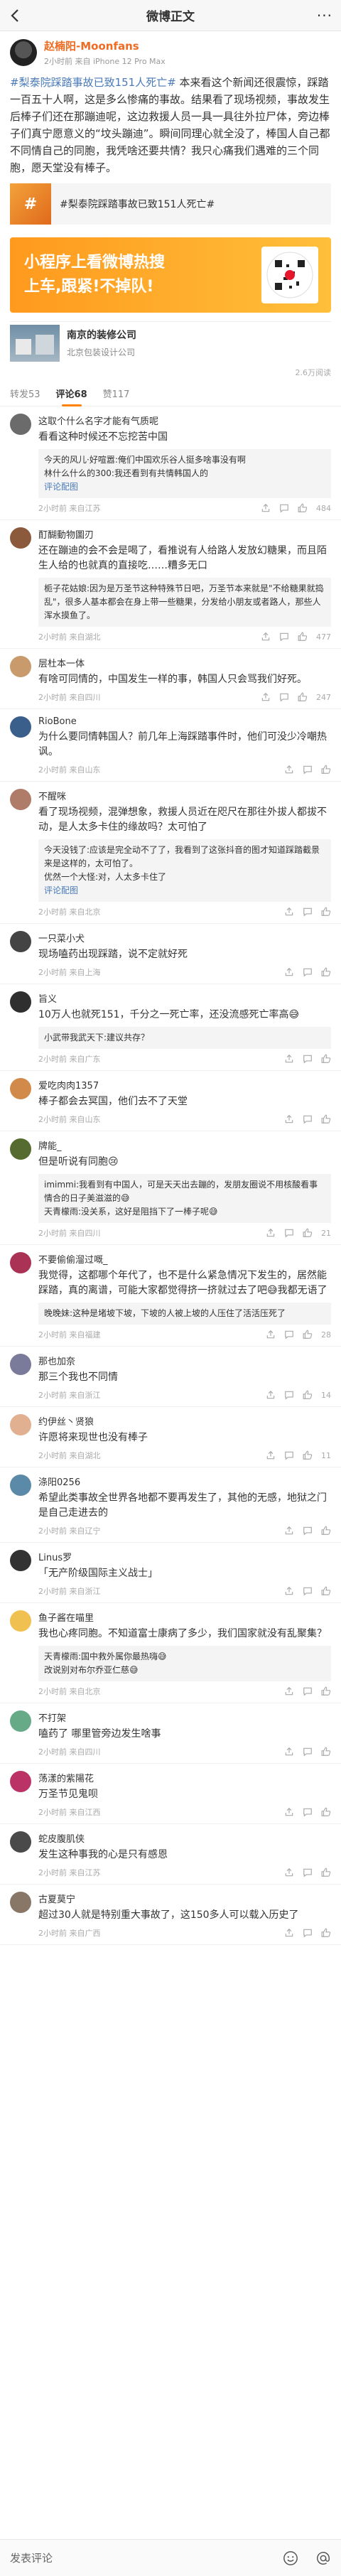 The height and width of the screenshot is (2576, 341). What do you see at coordinates (105, 46) in the screenshot?
I see `author-name: 赵楠阳-Moonfans` at bounding box center [105, 46].